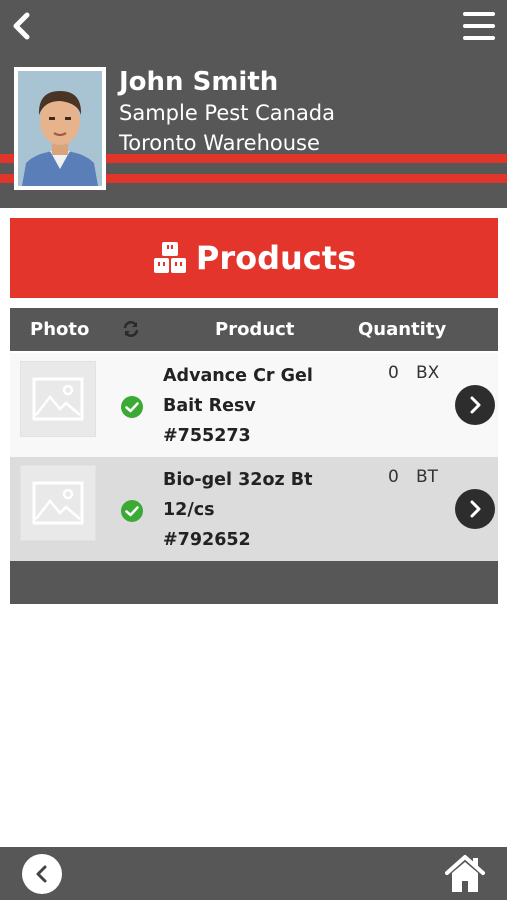 Image resolution: width=507 pixels, height=900 pixels. I want to click on table-row: Bio-gel 32oz Bt 12/cs #792652 0 BT, so click(254, 509).